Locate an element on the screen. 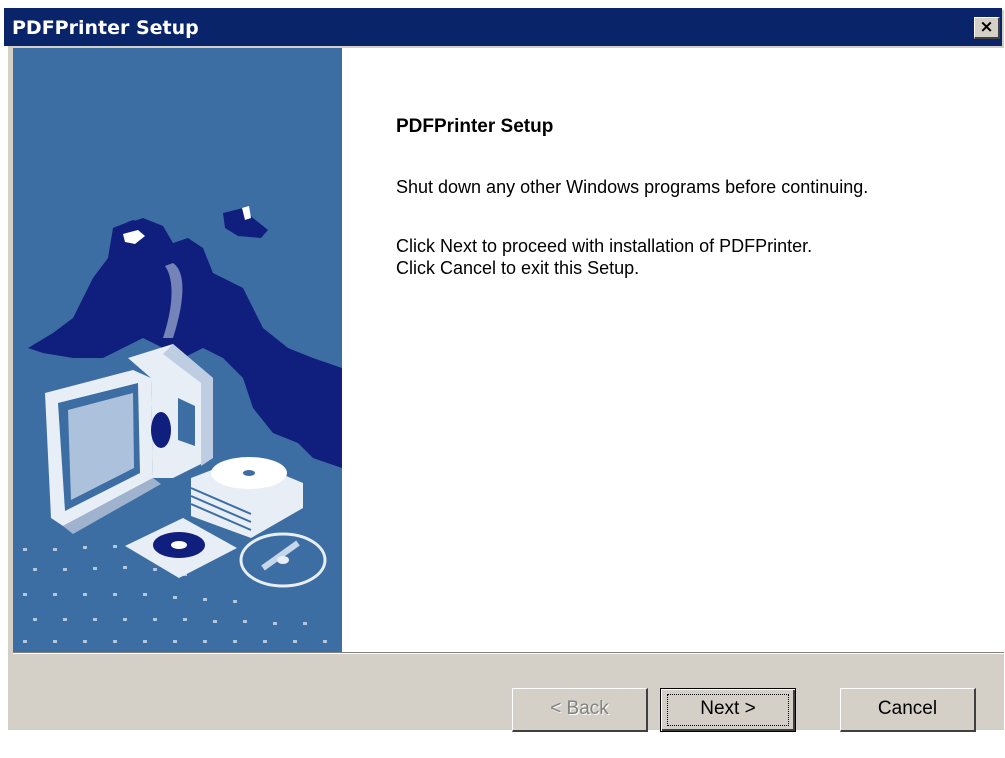 This screenshot has width=1005, height=758. back-button: < Back is located at coordinates (580, 710).